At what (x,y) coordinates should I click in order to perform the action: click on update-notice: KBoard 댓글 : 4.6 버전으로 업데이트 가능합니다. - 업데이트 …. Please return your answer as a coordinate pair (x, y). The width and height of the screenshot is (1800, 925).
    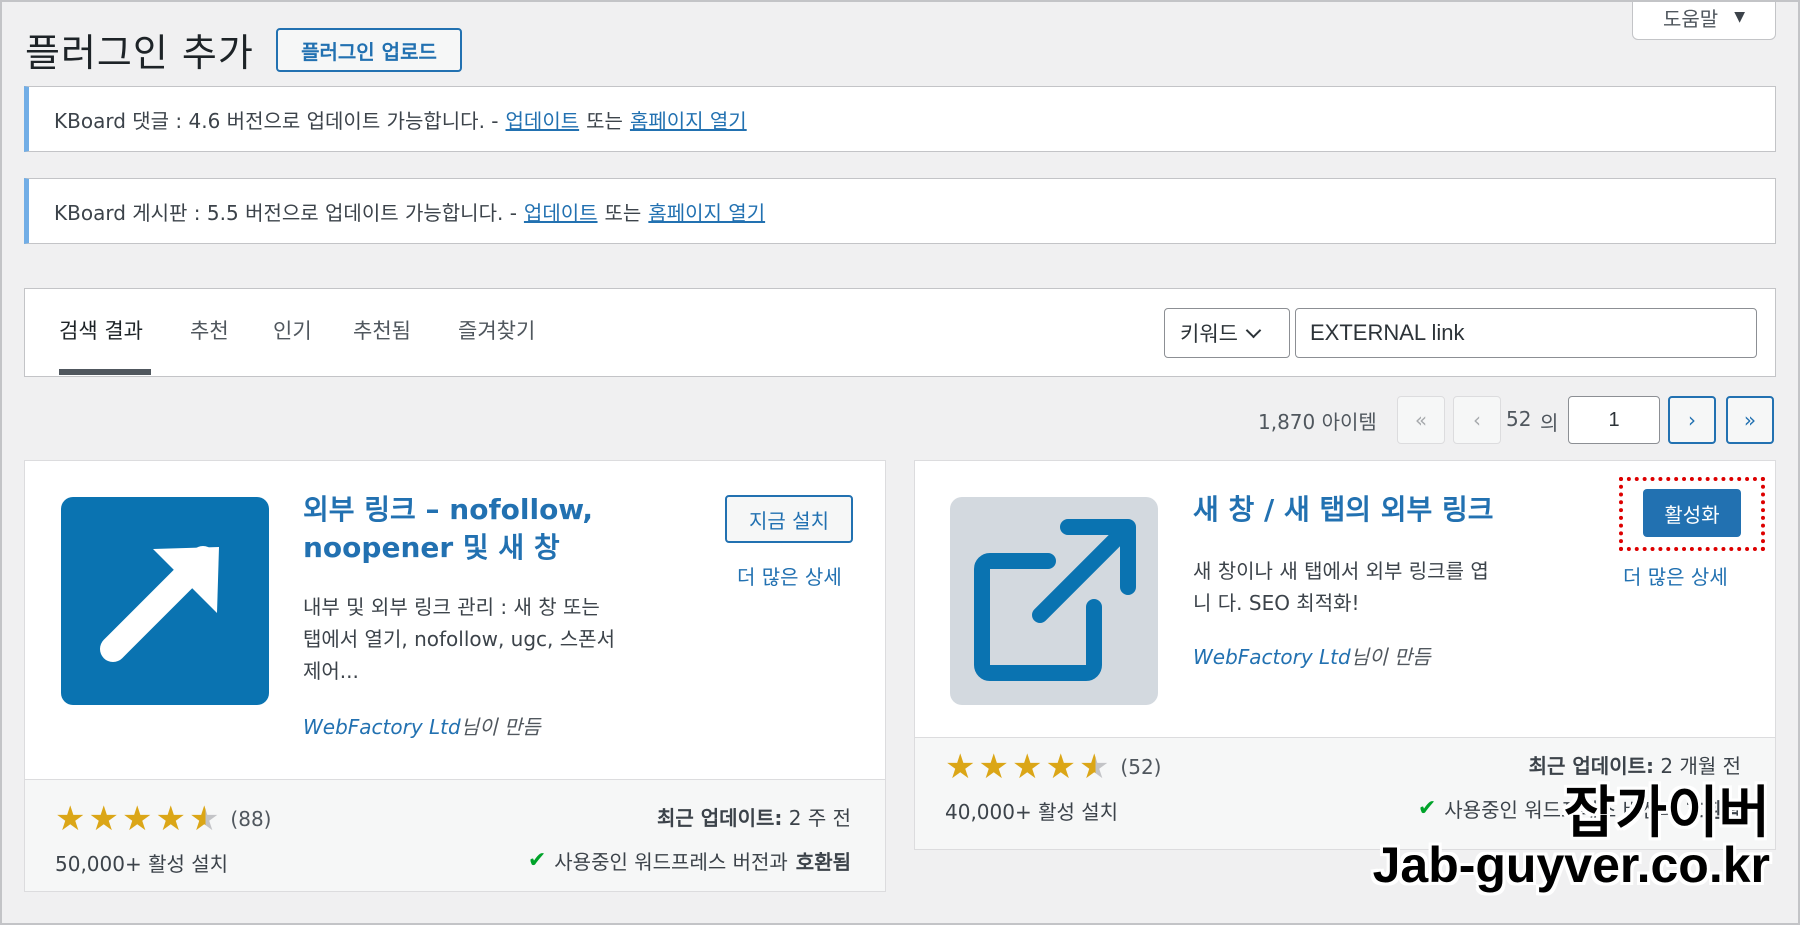
    Looking at the image, I should click on (900, 119).